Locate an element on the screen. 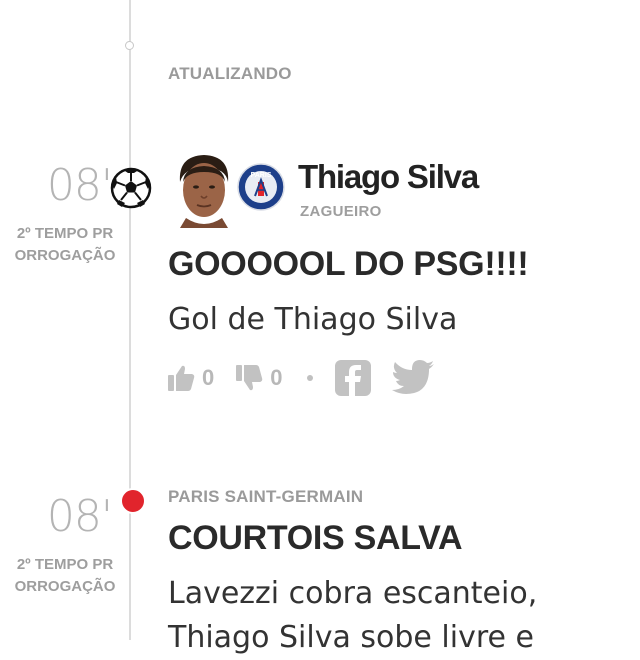 The image size is (640, 660). facebook-icon is located at coordinates (352, 378).